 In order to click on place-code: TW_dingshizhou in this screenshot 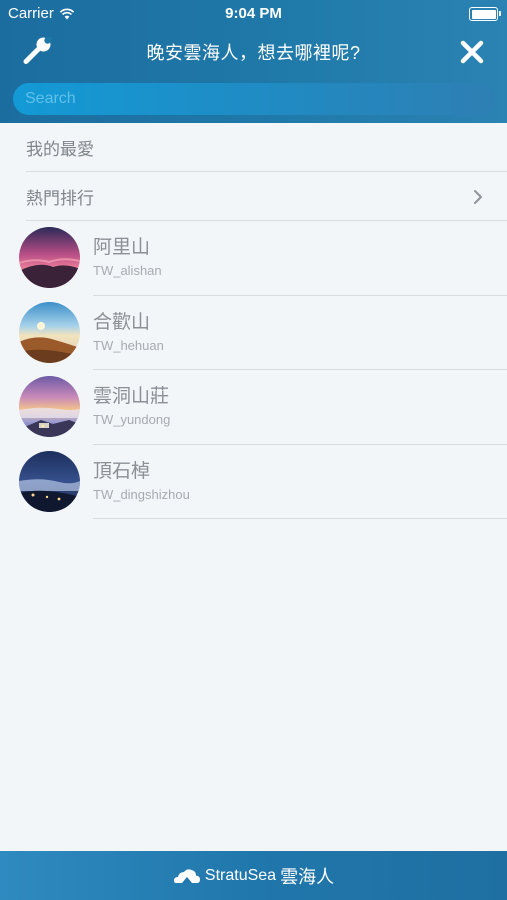, I will do `click(141, 494)`.